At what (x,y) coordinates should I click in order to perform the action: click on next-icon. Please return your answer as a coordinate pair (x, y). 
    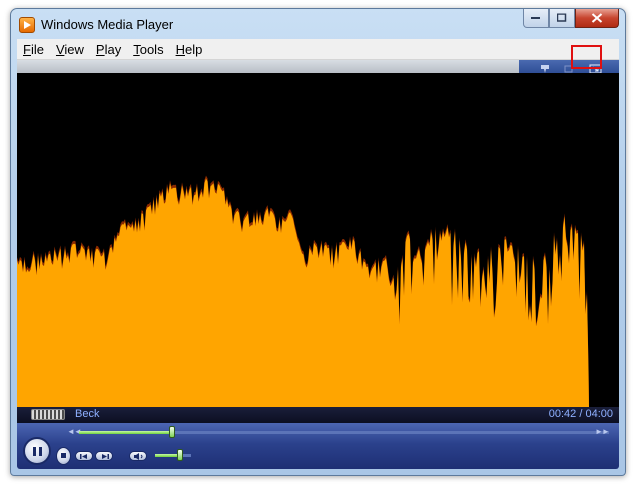
    Looking at the image, I should click on (105, 456).